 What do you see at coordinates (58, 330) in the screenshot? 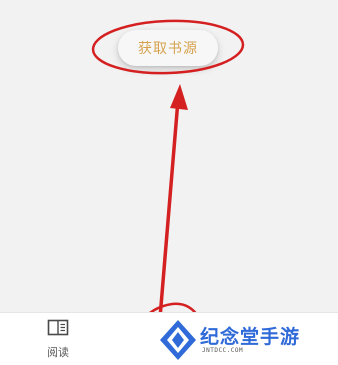
I see `book-open-icon` at bounding box center [58, 330].